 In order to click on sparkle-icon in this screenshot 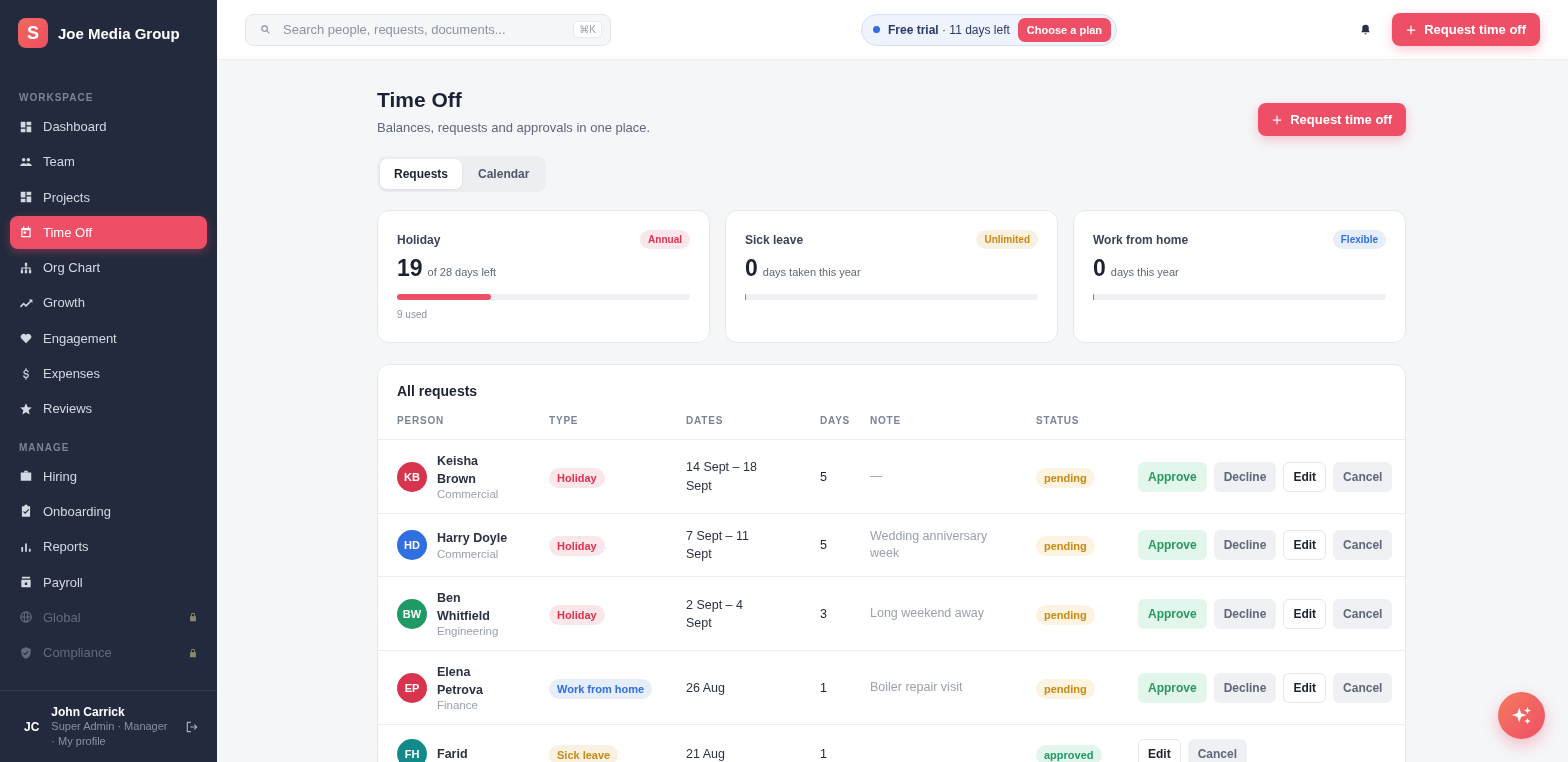, I will do `click(1521, 715)`.